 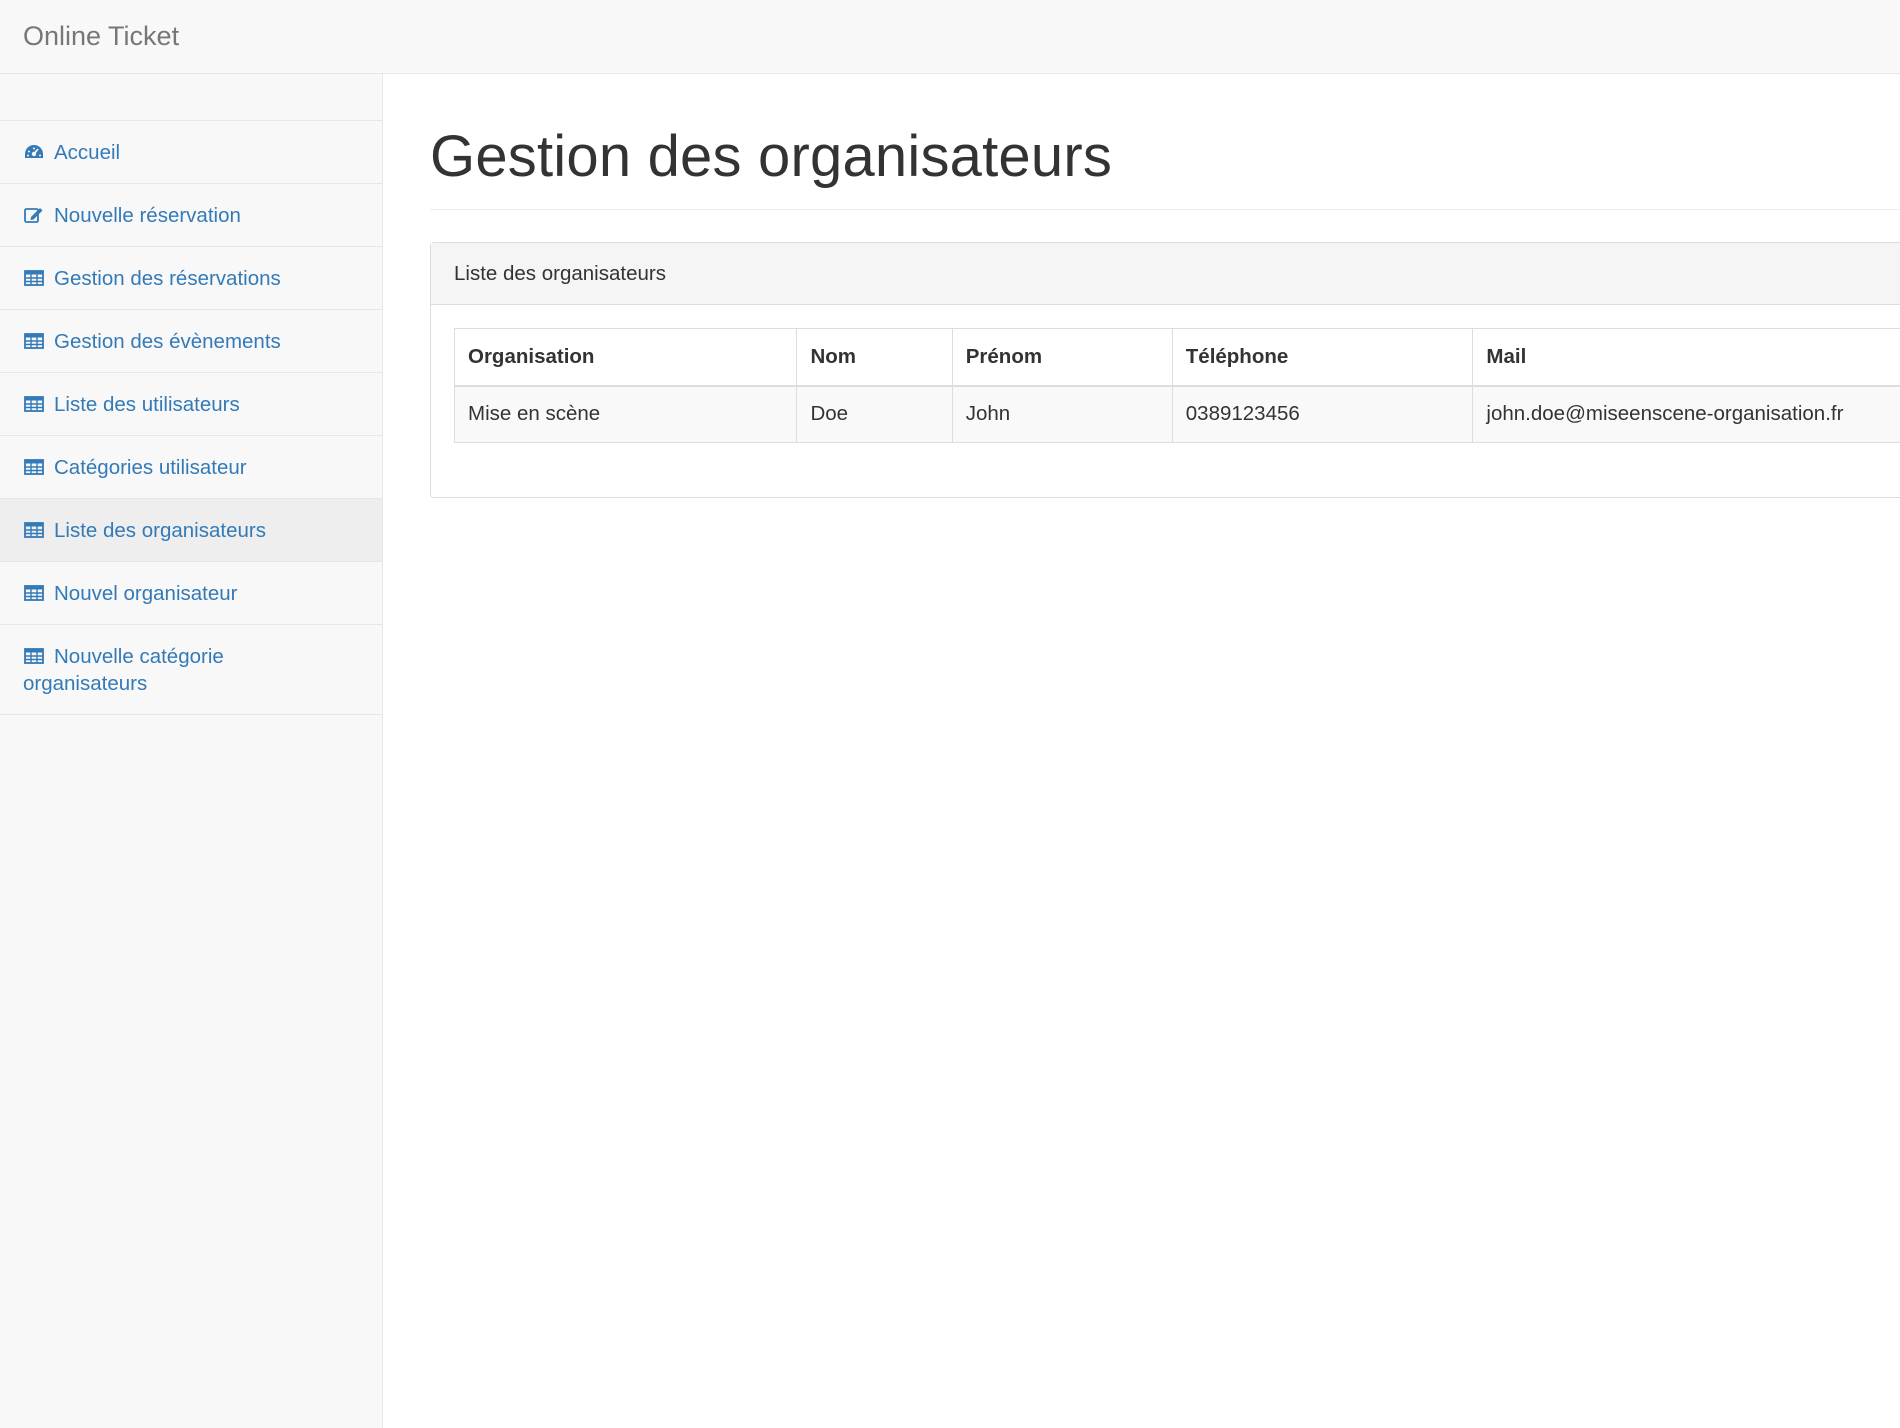 What do you see at coordinates (1165, 274) in the screenshot?
I see `panel-heading: Liste des organisateurs` at bounding box center [1165, 274].